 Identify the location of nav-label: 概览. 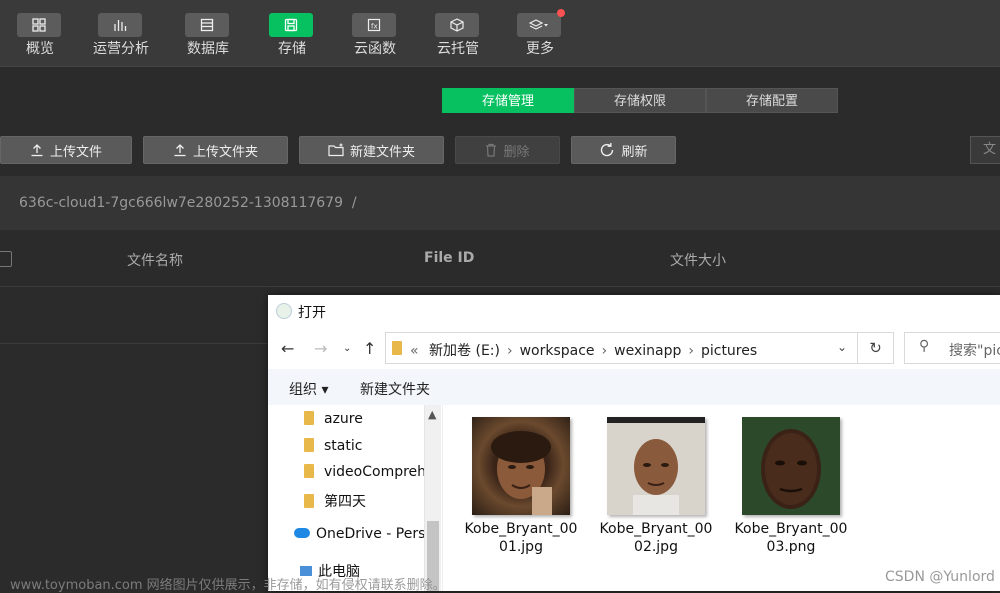
(40, 49).